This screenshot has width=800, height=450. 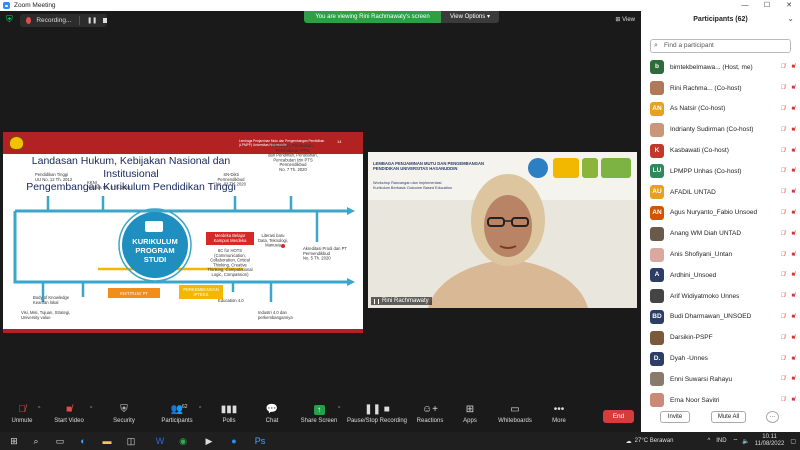 What do you see at coordinates (772, 417) in the screenshot?
I see `more-options-button: ···` at bounding box center [772, 417].